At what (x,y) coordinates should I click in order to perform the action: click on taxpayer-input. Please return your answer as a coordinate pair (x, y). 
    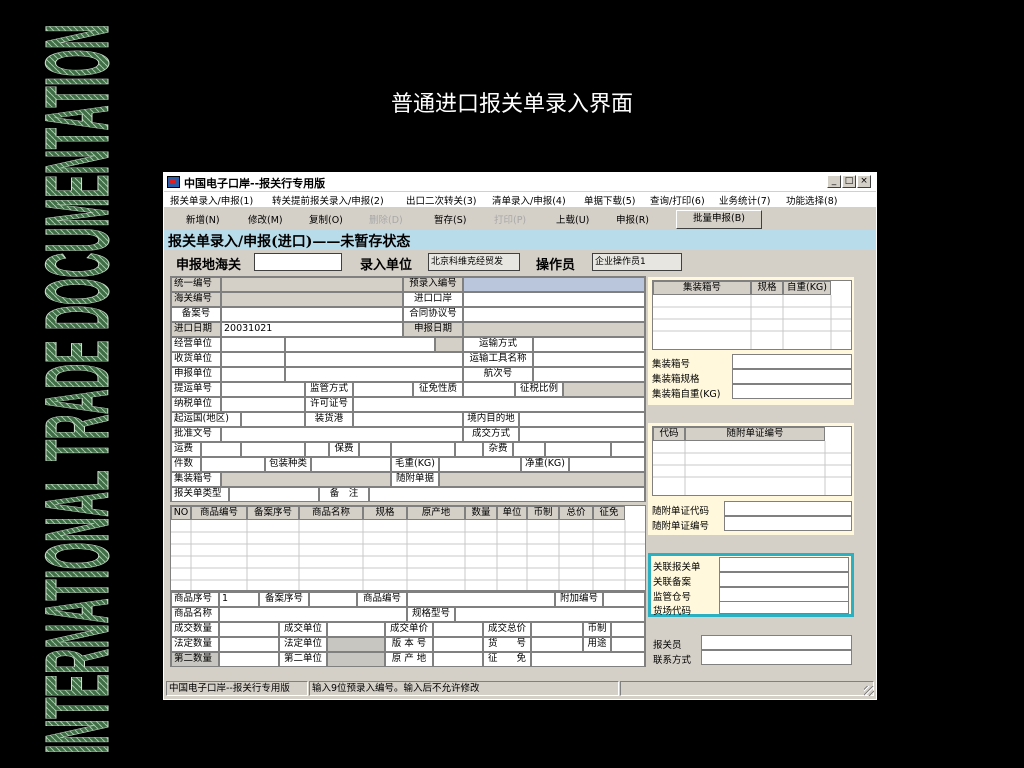
    Looking at the image, I should click on (263, 404).